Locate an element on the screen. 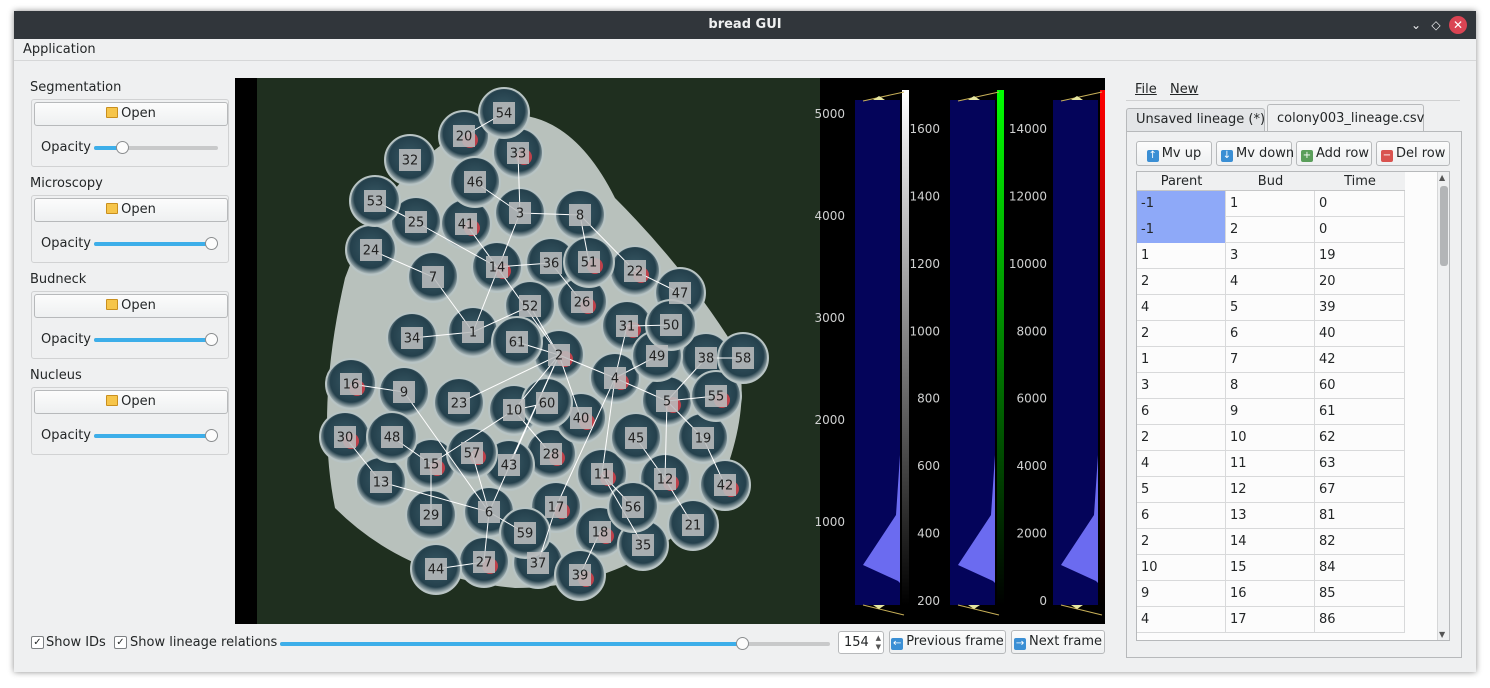 The image size is (1490, 688). table-row: 1 7 42 is located at coordinates (1271, 360).